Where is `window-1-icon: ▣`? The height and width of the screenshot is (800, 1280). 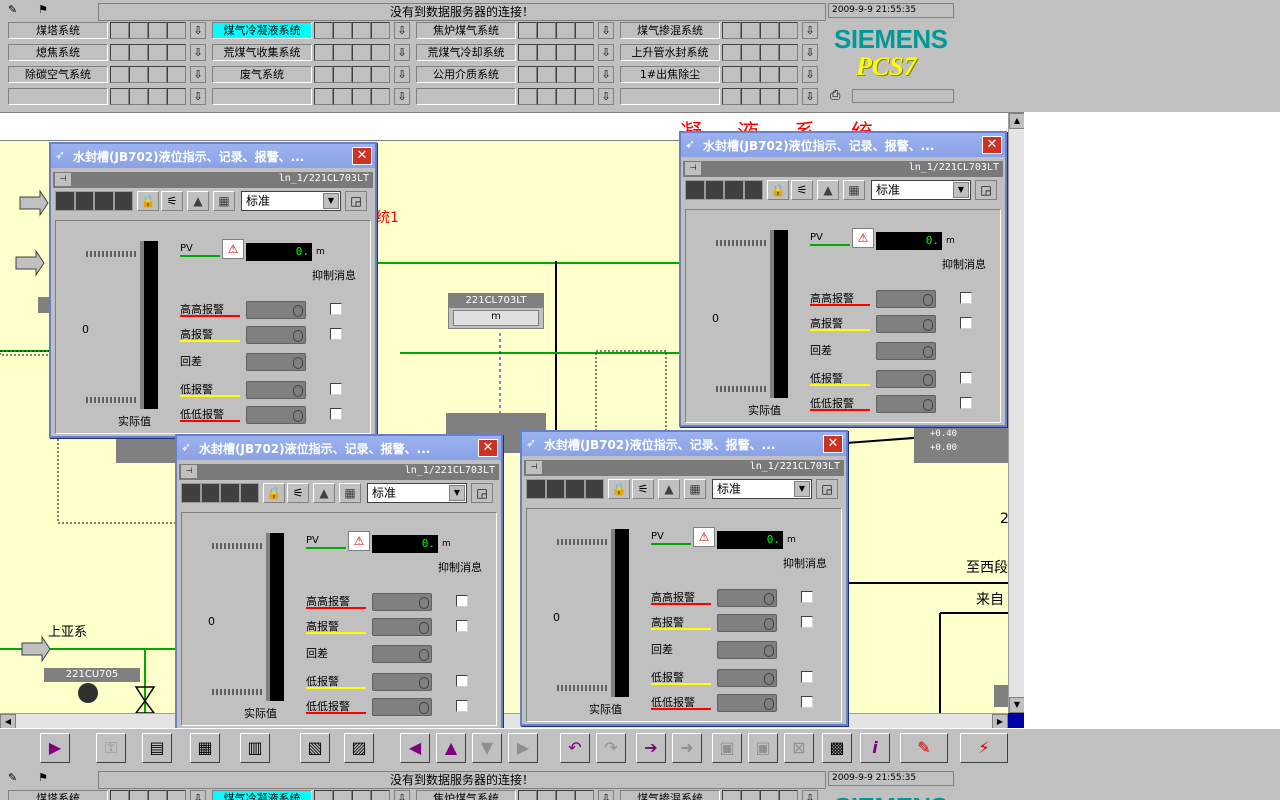 window-1-icon: ▣ is located at coordinates (727, 748).